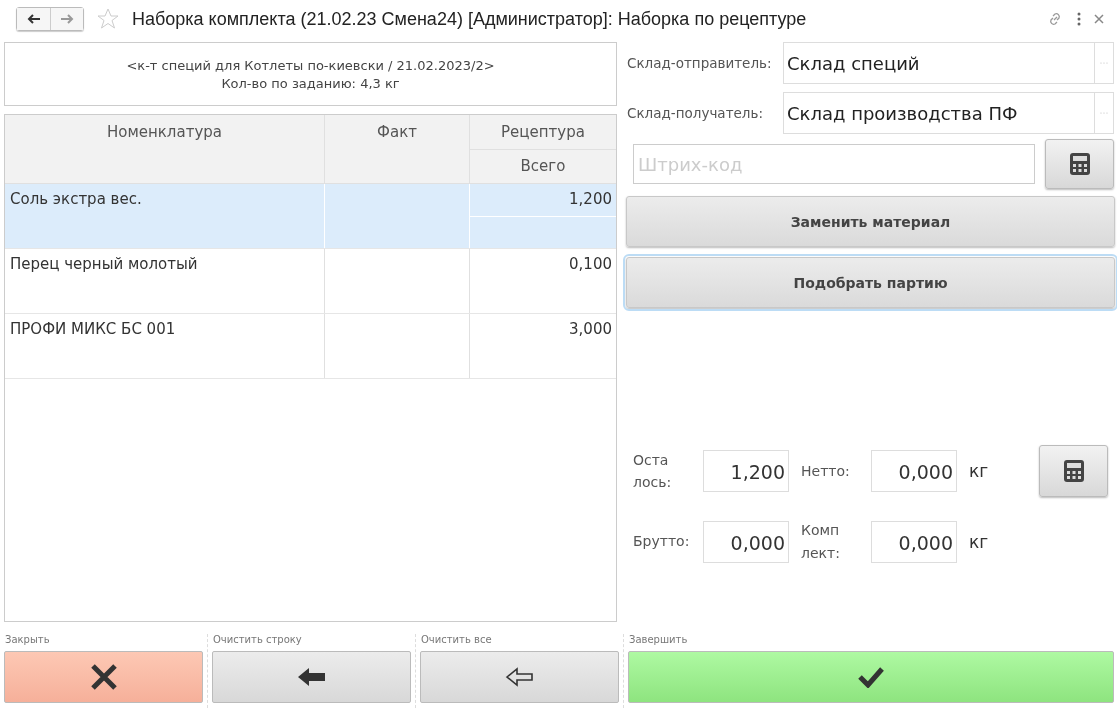 This screenshot has width=1117, height=711. Describe the element at coordinates (1079, 19) in the screenshot. I see `more-icon` at that location.